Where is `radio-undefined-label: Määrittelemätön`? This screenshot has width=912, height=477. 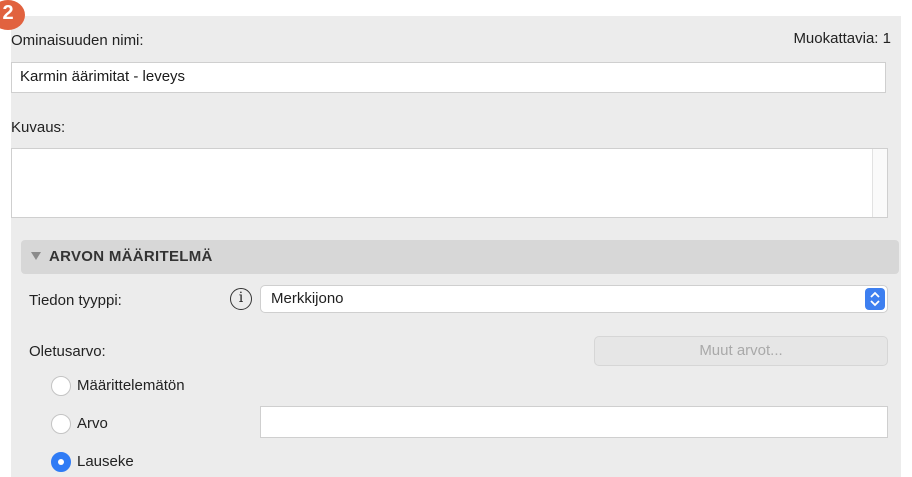 radio-undefined-label: Määrittelemätön is located at coordinates (131, 385).